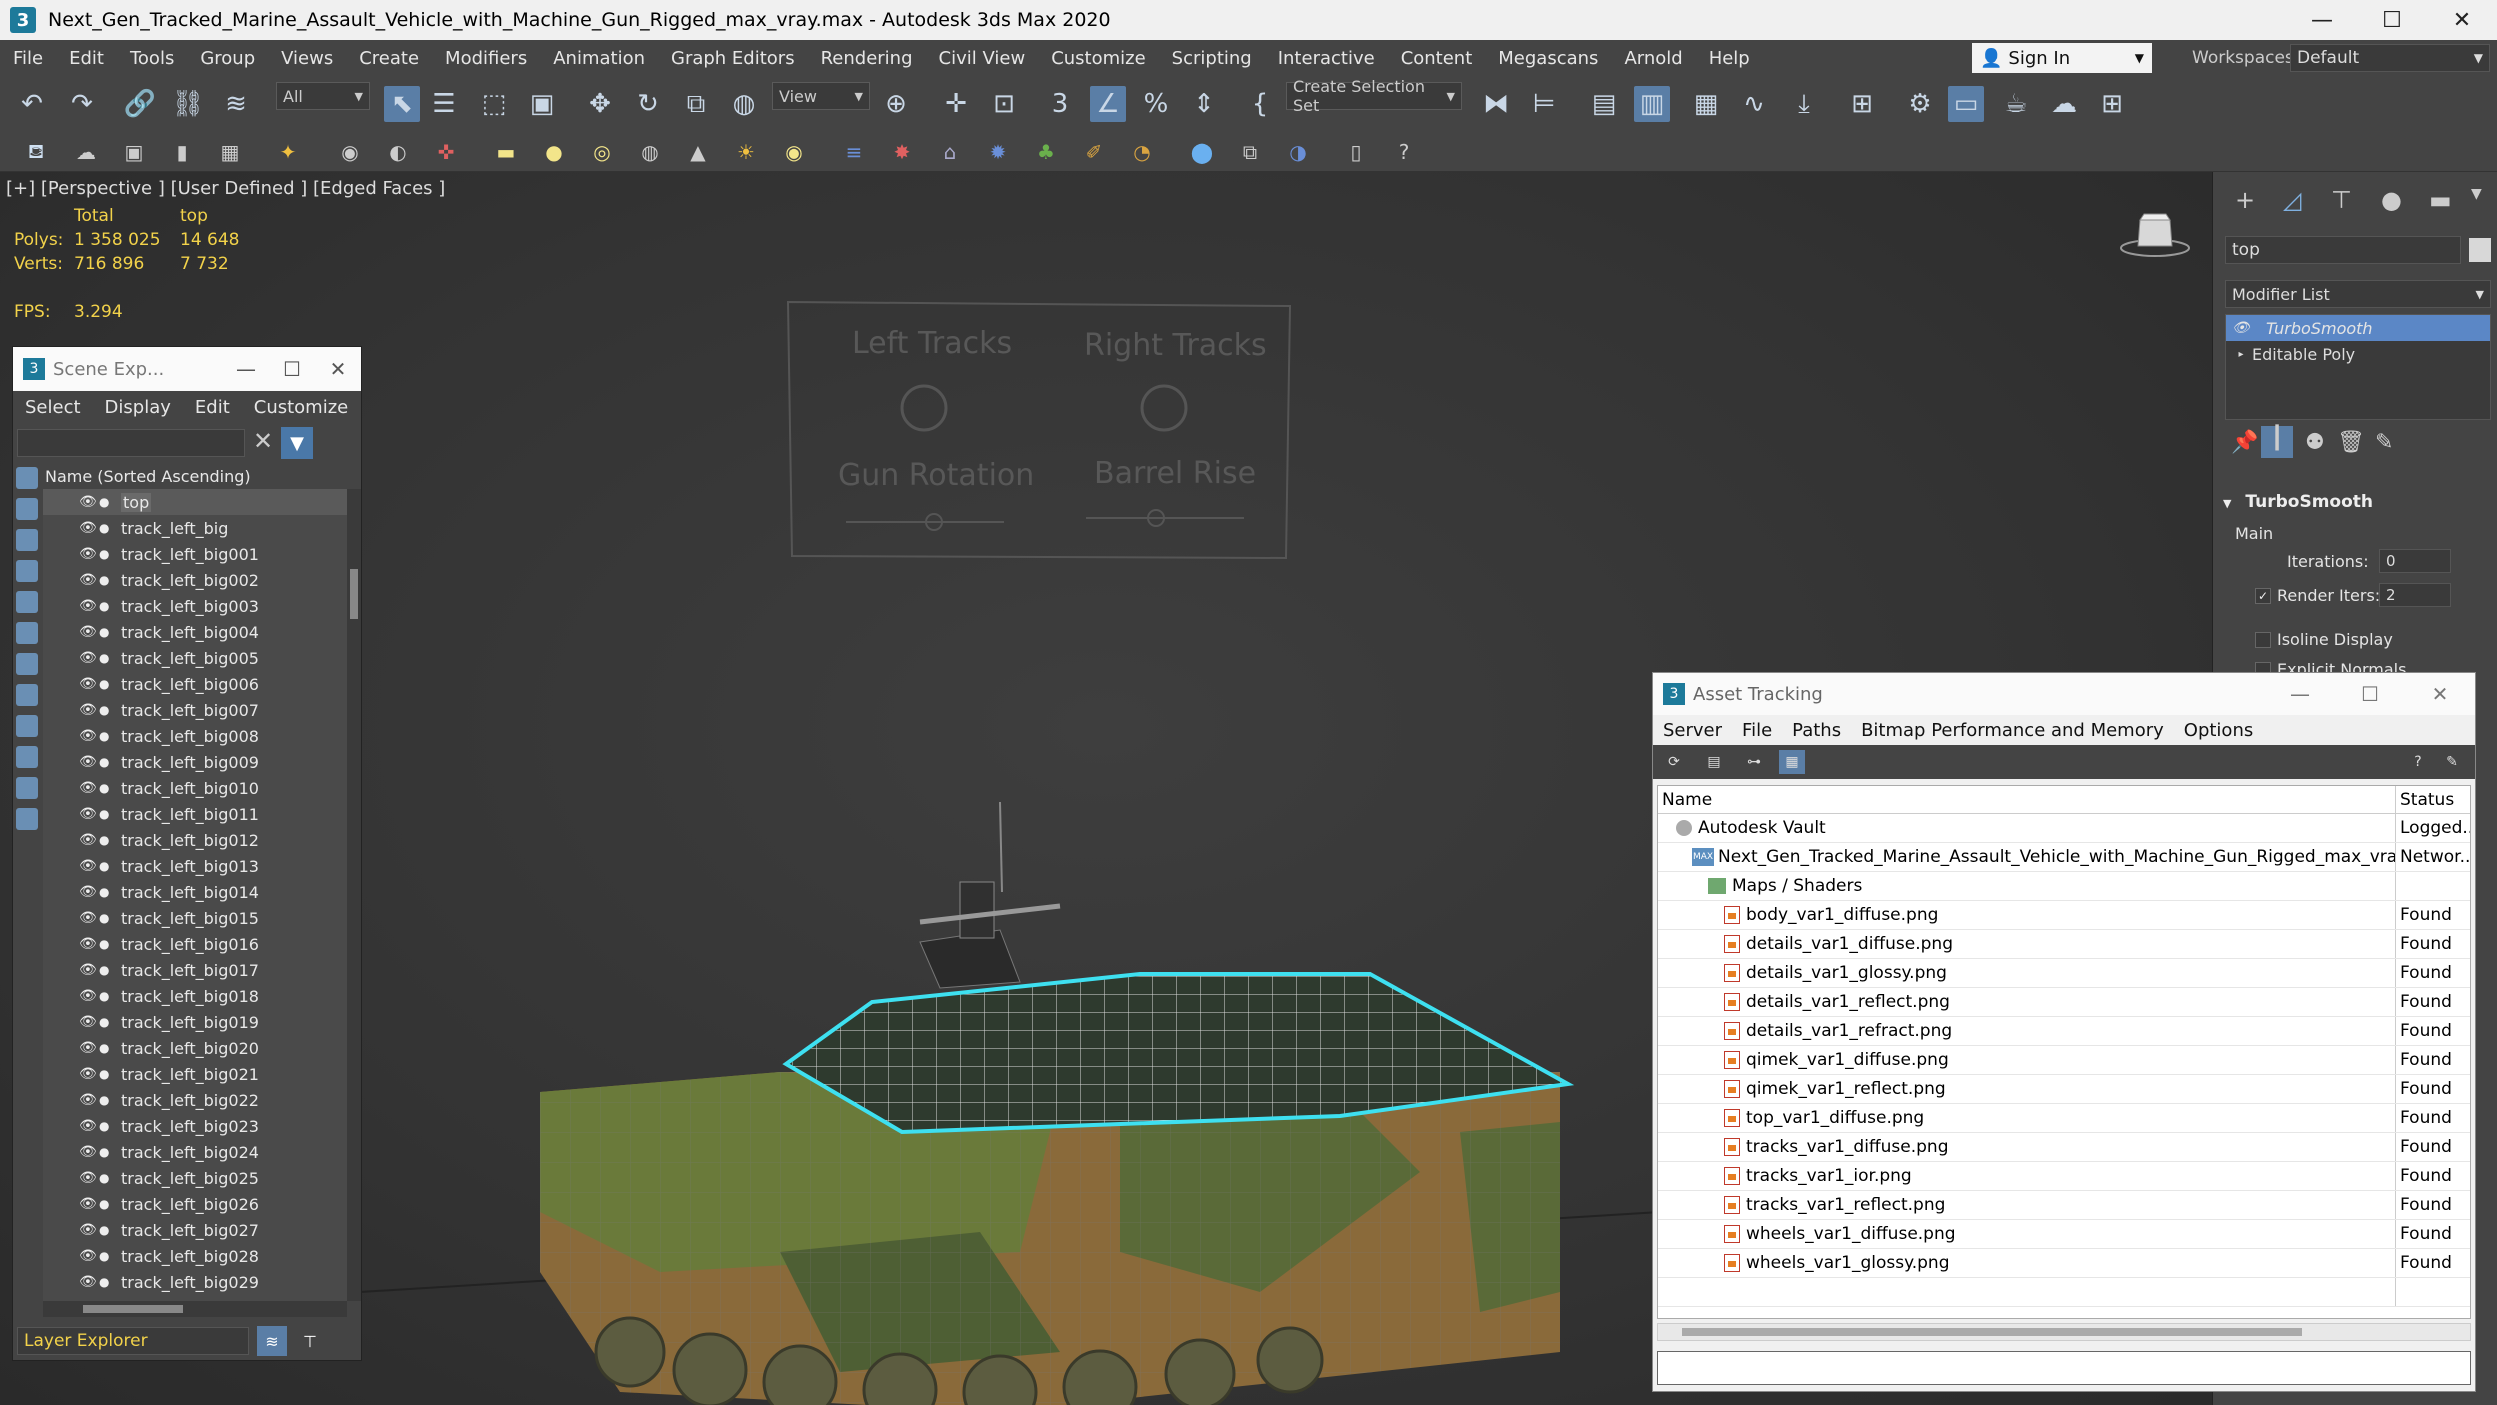 This screenshot has width=2497, height=1405. I want to click on curve-editor-icon: ∿, so click(1754, 104).